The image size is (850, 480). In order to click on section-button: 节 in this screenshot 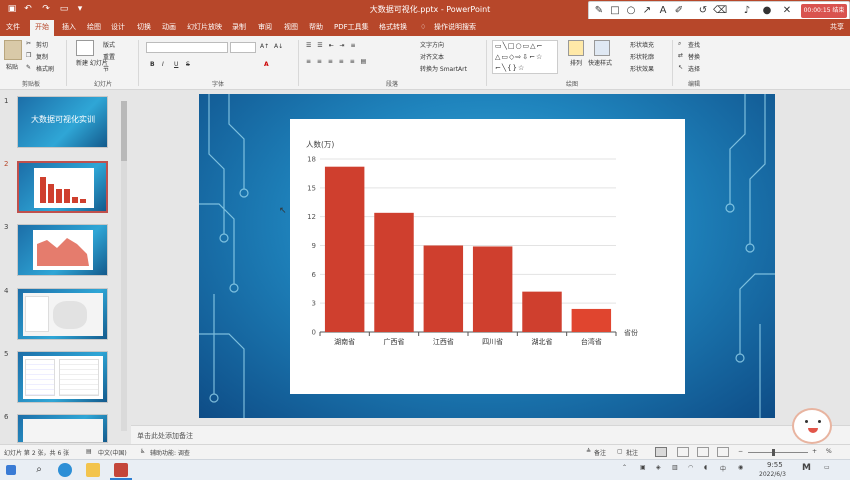, I will do `click(106, 68)`.